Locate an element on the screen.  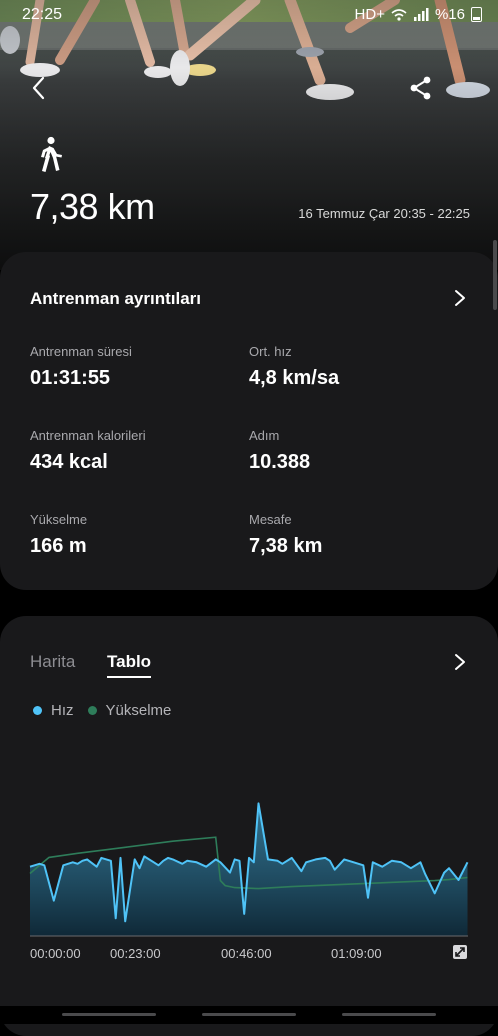
x-tick-label: 00:23:00 is located at coordinates (135, 953).